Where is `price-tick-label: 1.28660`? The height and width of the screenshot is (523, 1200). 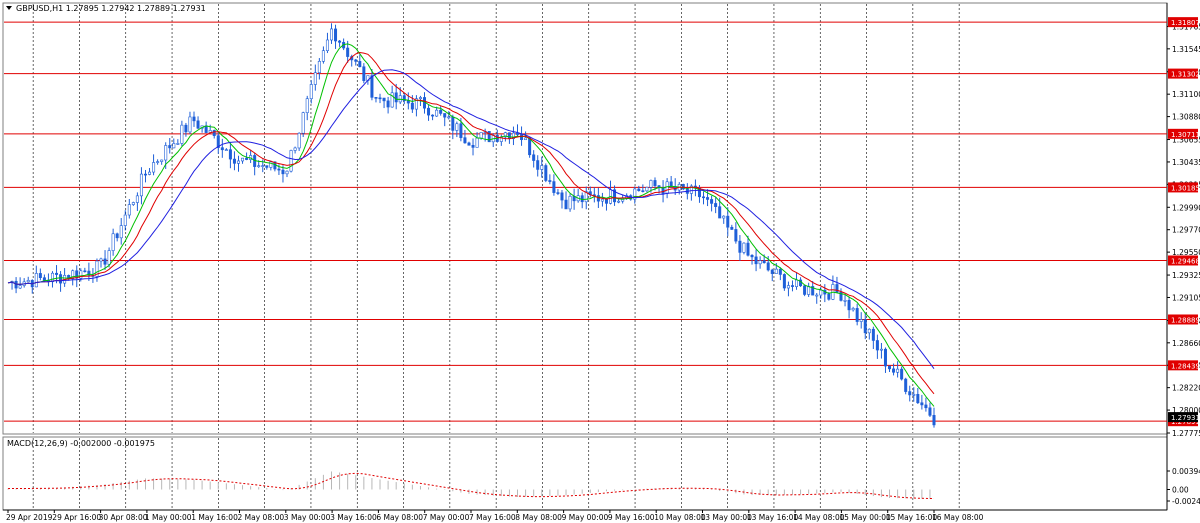 price-tick-label: 1.28660 is located at coordinates (1186, 343).